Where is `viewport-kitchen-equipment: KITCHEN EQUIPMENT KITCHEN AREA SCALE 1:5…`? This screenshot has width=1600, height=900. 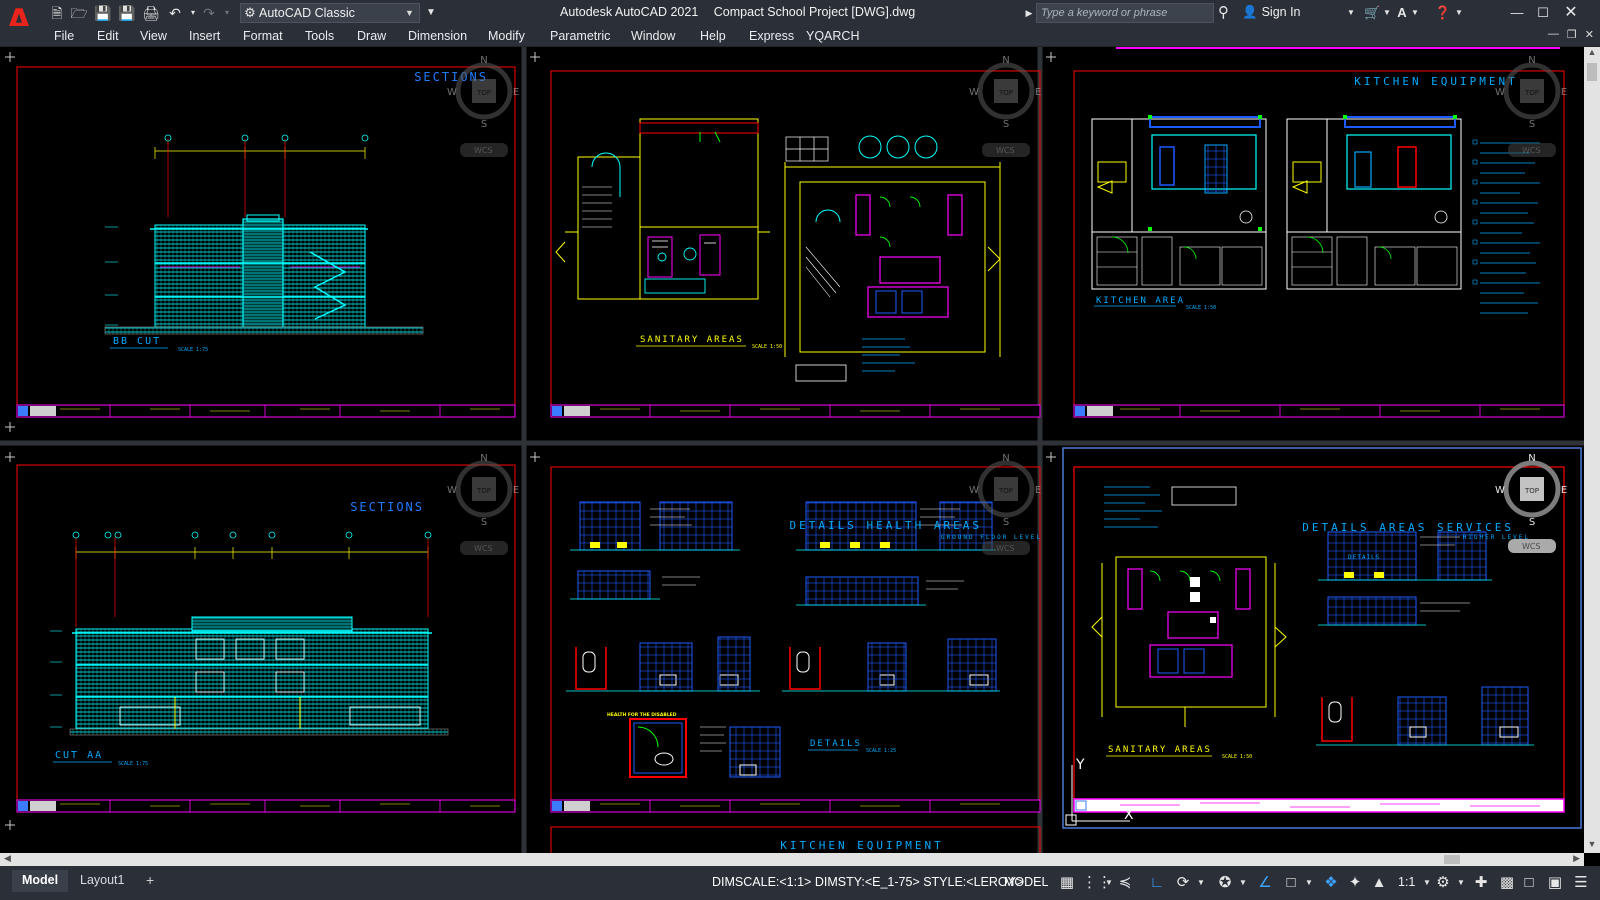
viewport-kitchen-equipment: KITCHEN EQUIPMENT KITCHEN AREA SCALE 1:5… is located at coordinates (1319, 232).